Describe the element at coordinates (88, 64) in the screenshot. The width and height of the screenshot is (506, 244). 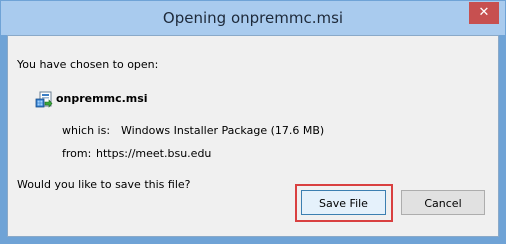
I see `intro-text: You have chosen to open:` at that location.